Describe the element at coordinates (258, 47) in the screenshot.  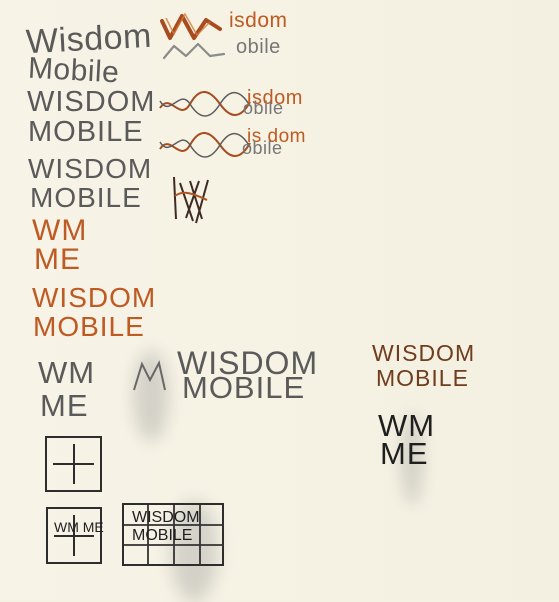
I see `top-gray-word: obile` at that location.